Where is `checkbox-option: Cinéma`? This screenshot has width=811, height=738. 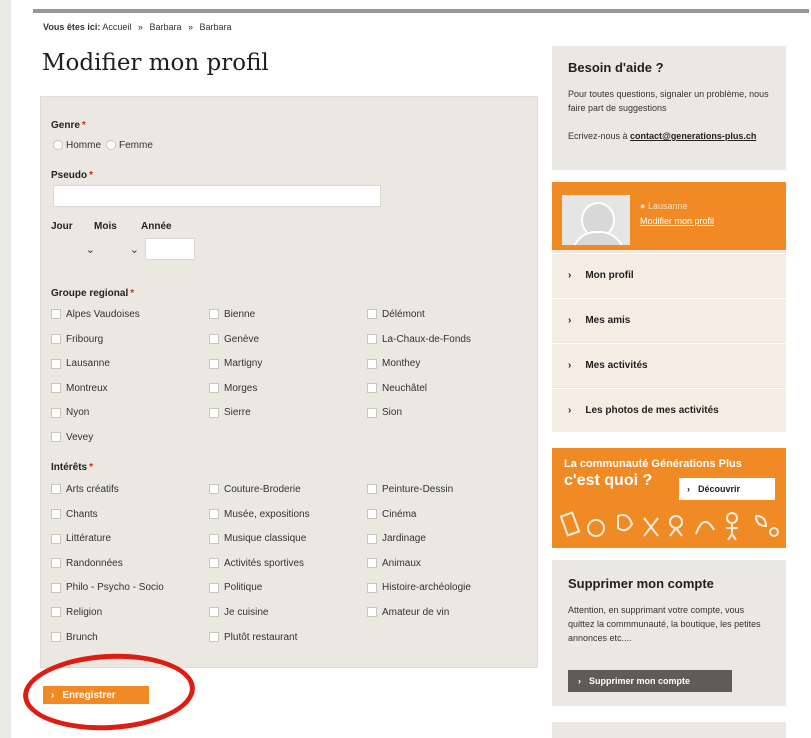
checkbox-option: Cinéma is located at coordinates (391, 514).